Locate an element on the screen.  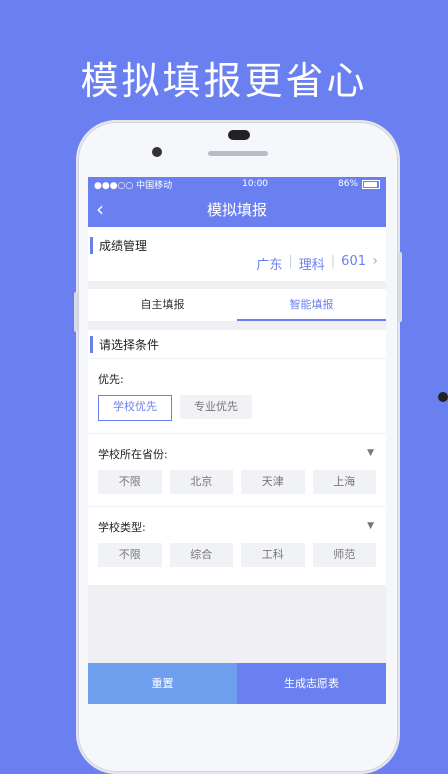
school-type-label: 学校类型: is located at coordinates (122, 527).